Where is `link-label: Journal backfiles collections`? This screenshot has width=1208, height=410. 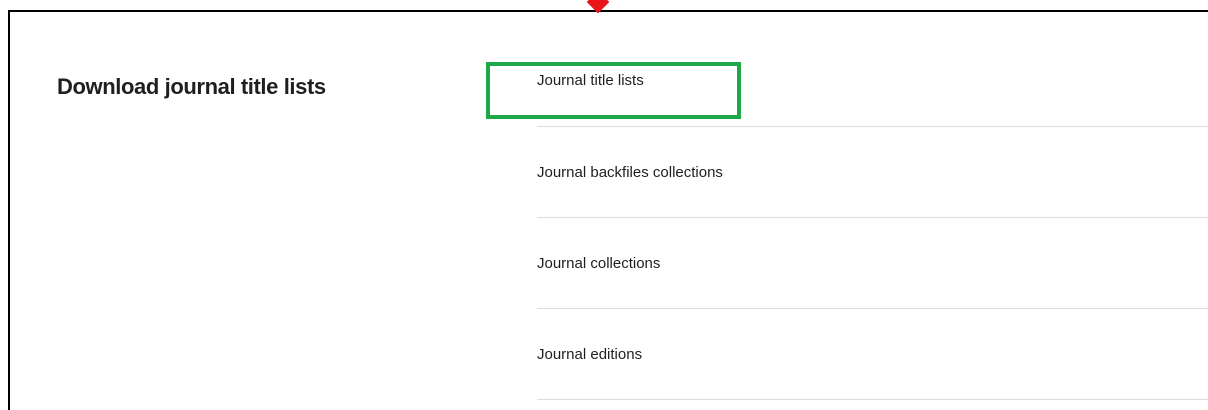
link-label: Journal backfiles collections is located at coordinates (630, 172).